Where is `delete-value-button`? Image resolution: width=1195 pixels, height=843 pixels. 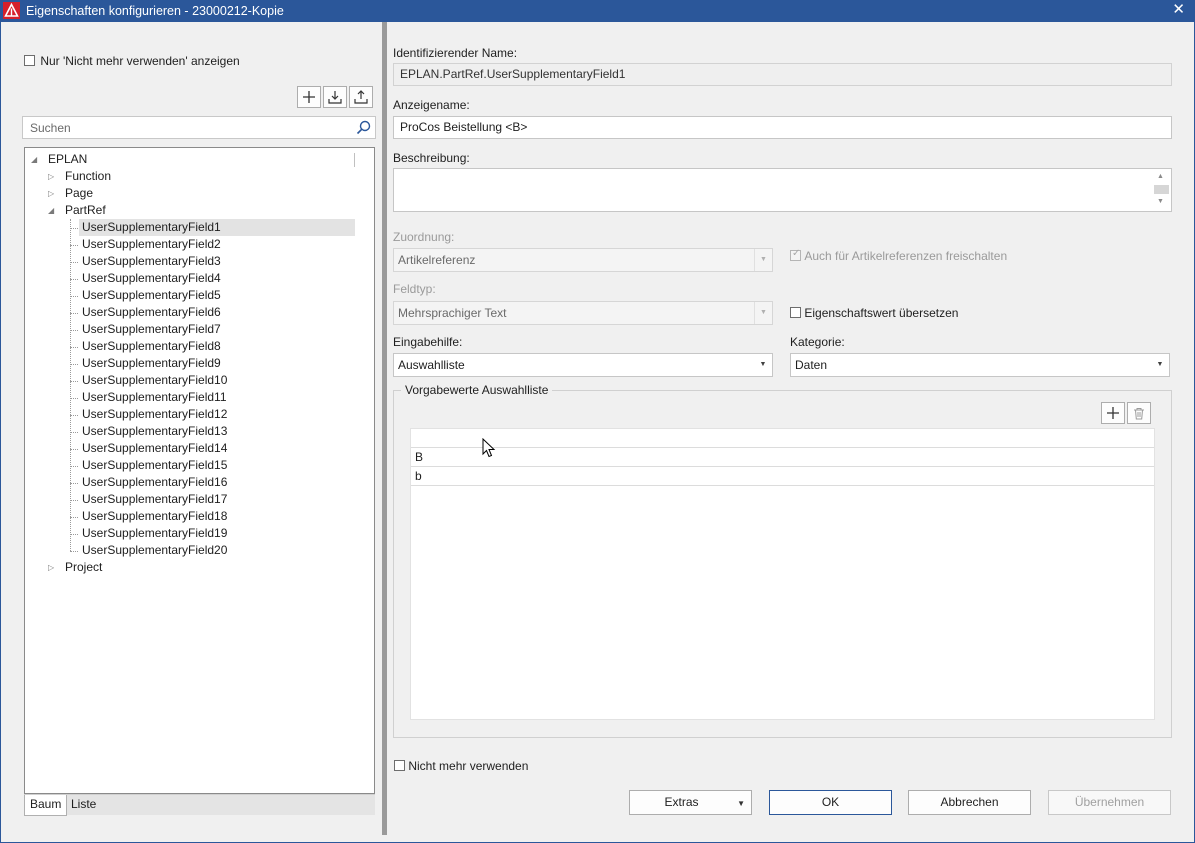 delete-value-button is located at coordinates (1139, 413).